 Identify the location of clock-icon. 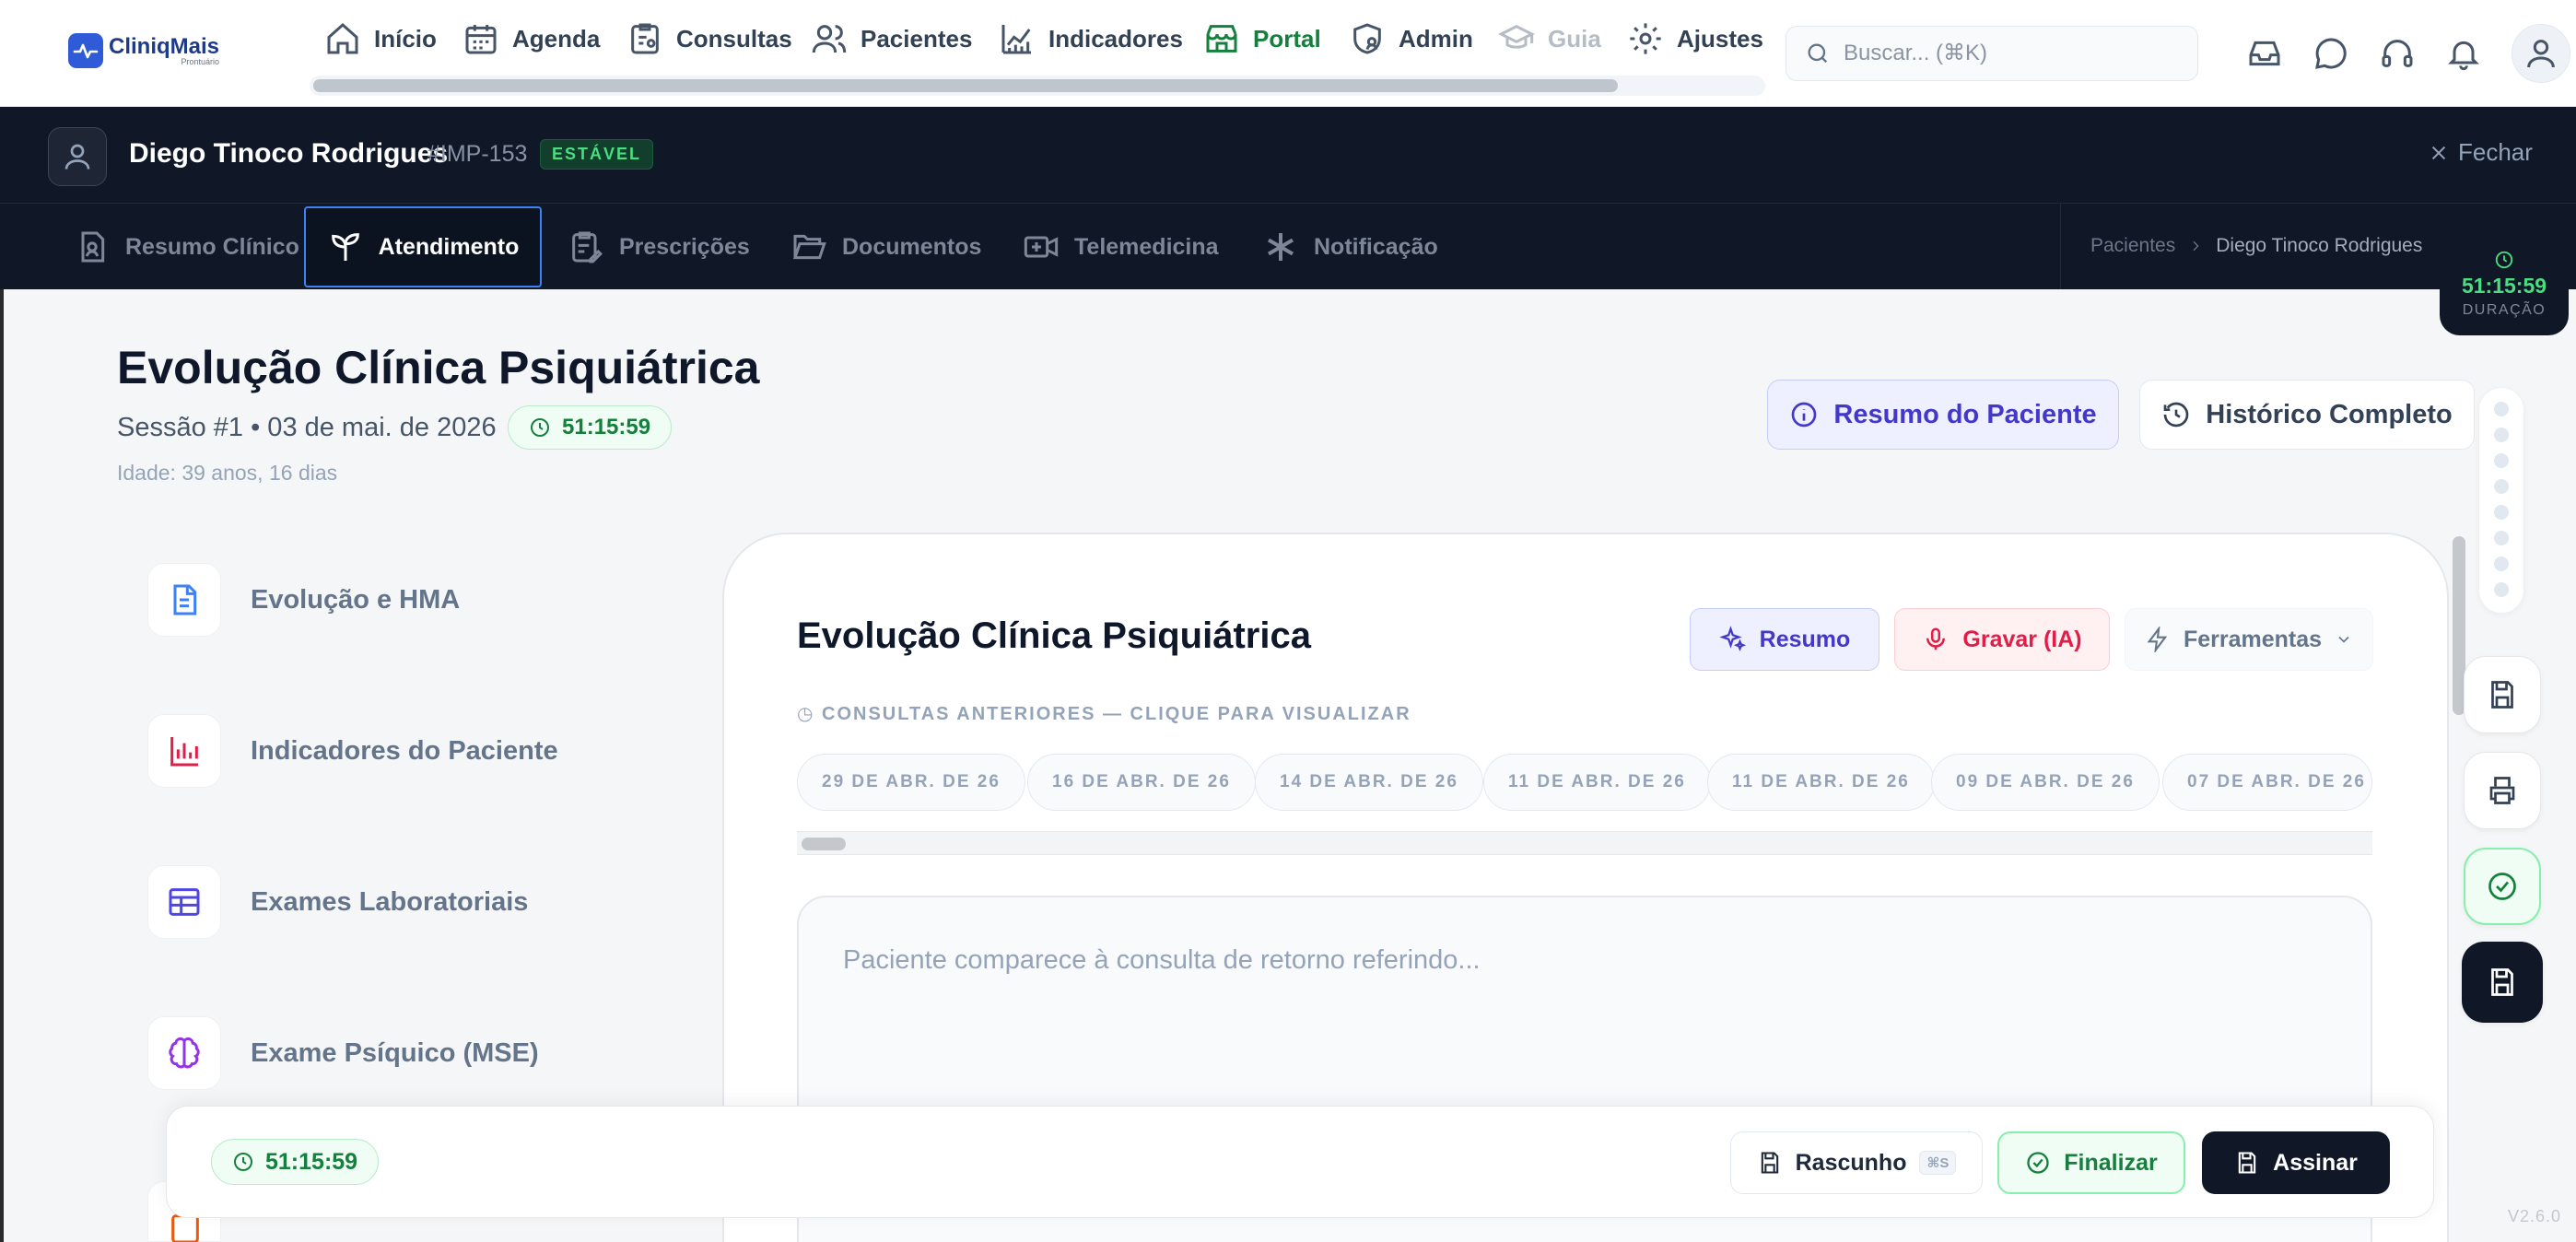
(243, 1162).